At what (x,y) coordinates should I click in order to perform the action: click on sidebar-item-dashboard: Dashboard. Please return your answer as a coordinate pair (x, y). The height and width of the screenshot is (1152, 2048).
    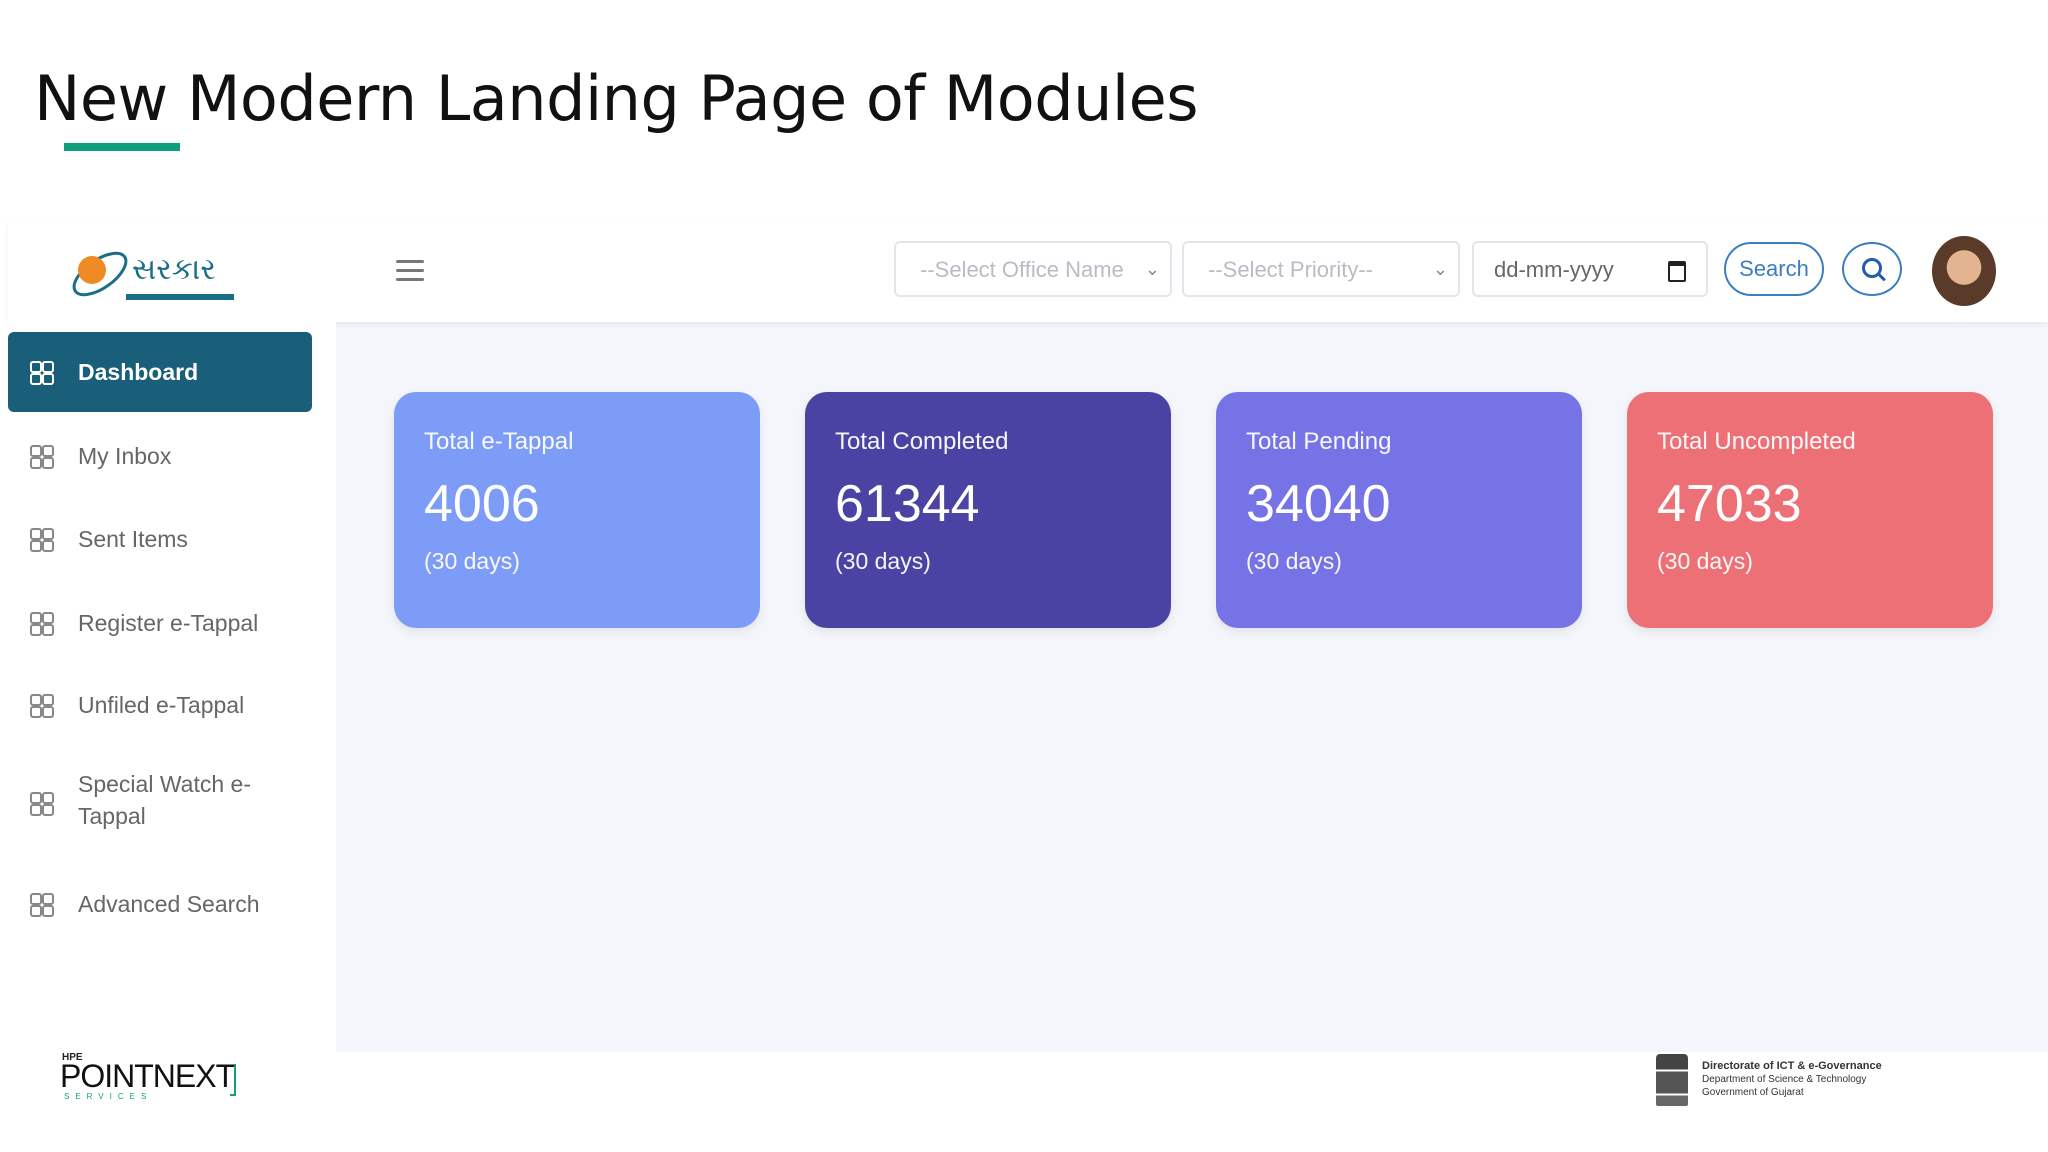
    Looking at the image, I should click on (160, 372).